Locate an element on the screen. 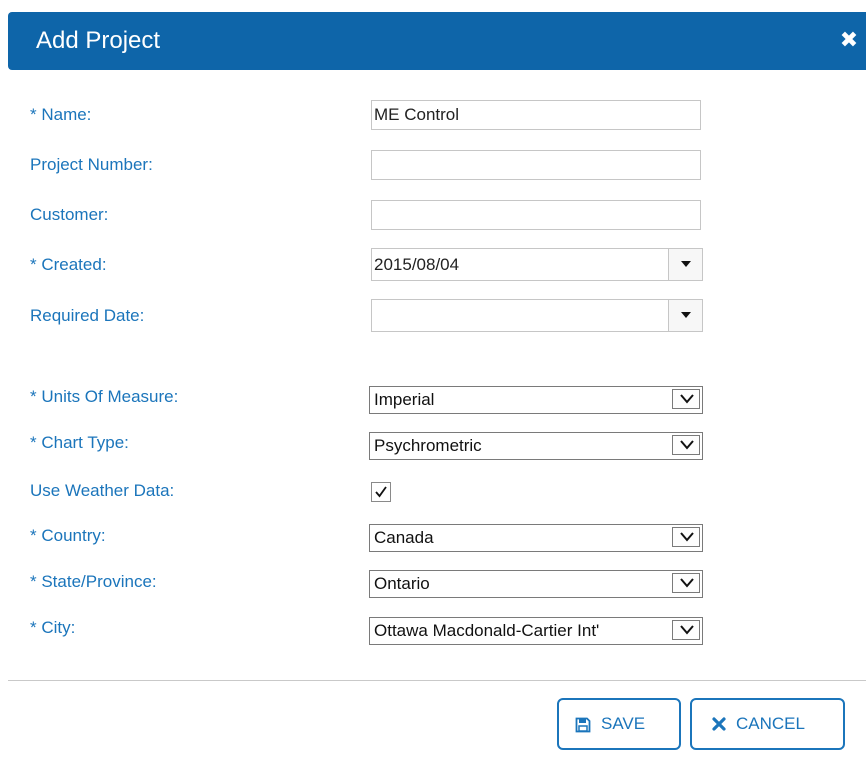 The width and height of the screenshot is (866, 765). project-number-label: Project Number: is located at coordinates (91, 164).